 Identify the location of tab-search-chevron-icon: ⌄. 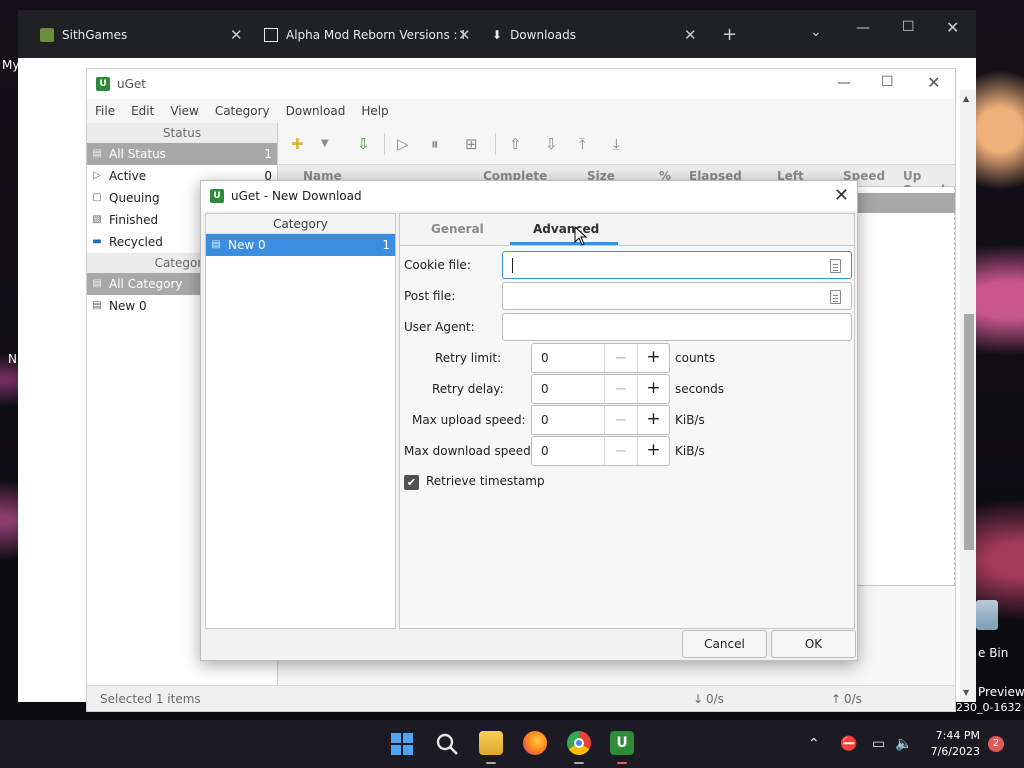
(816, 32).